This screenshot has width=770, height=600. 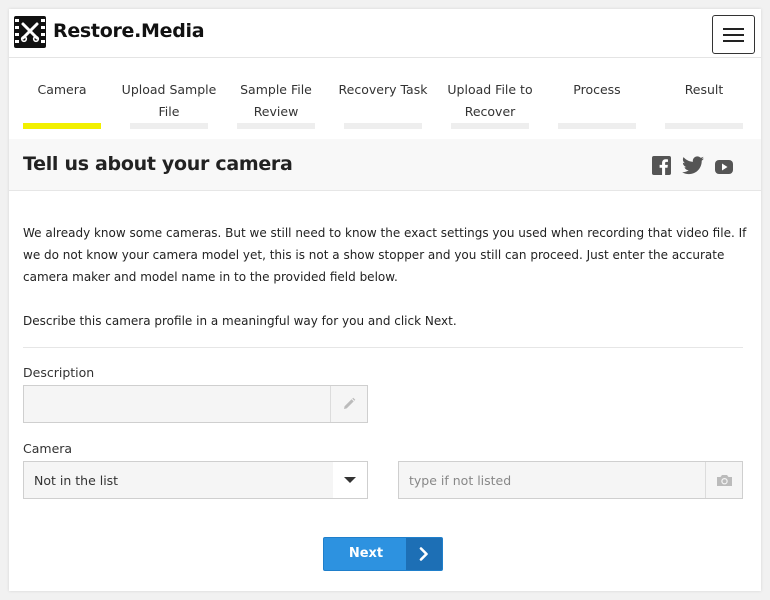 I want to click on next-button-label: Next, so click(x=366, y=553).